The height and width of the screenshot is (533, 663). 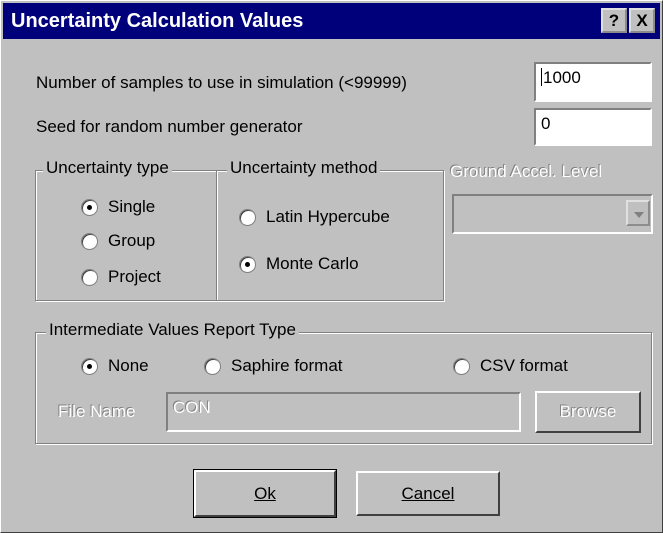 I want to click on report-type-legend: Intermediate Values Report Type, so click(x=172, y=330).